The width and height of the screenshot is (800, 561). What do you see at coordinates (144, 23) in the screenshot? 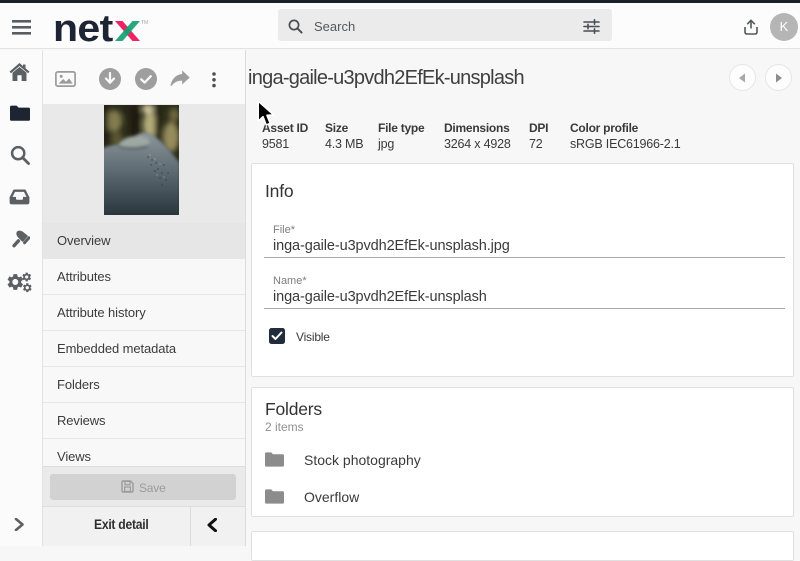
I see `svg-text: TM` at bounding box center [144, 23].